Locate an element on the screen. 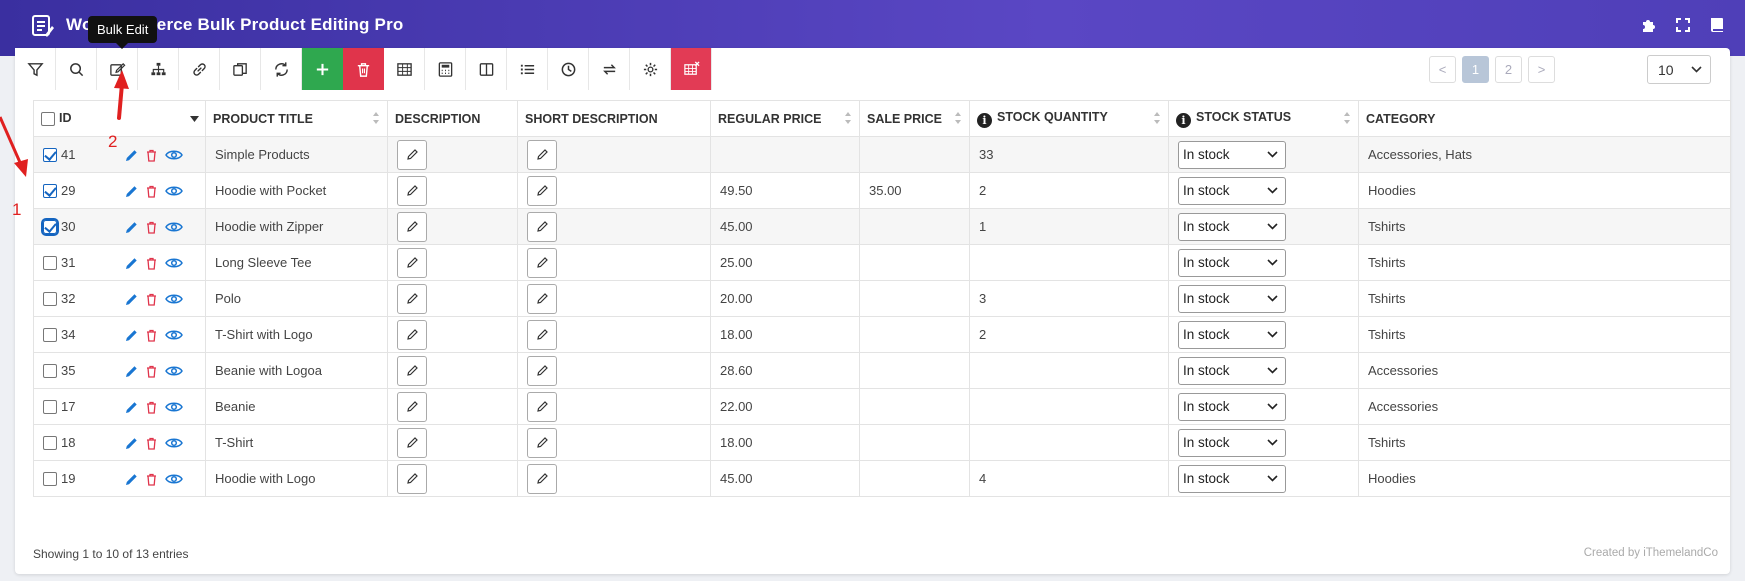 Image resolution: width=1745 pixels, height=581 pixels. cell-stock-quantity: 33 is located at coordinates (1069, 154).